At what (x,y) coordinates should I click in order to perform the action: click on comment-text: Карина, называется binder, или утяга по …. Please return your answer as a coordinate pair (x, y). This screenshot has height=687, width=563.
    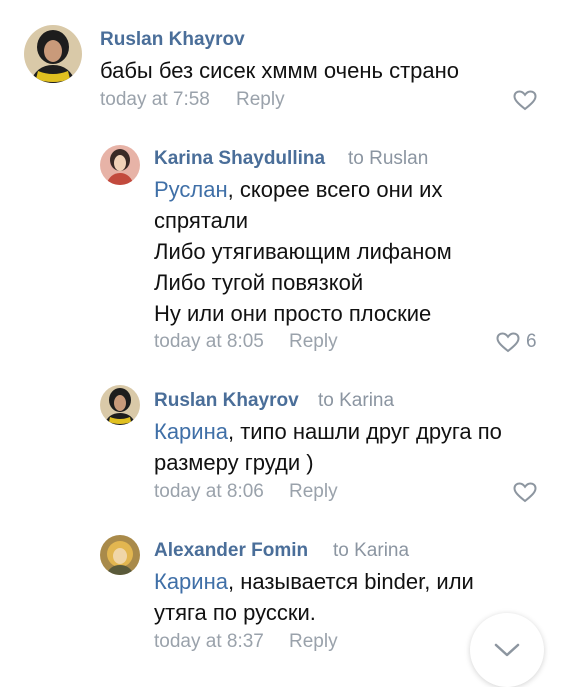
    Looking at the image, I should click on (314, 597).